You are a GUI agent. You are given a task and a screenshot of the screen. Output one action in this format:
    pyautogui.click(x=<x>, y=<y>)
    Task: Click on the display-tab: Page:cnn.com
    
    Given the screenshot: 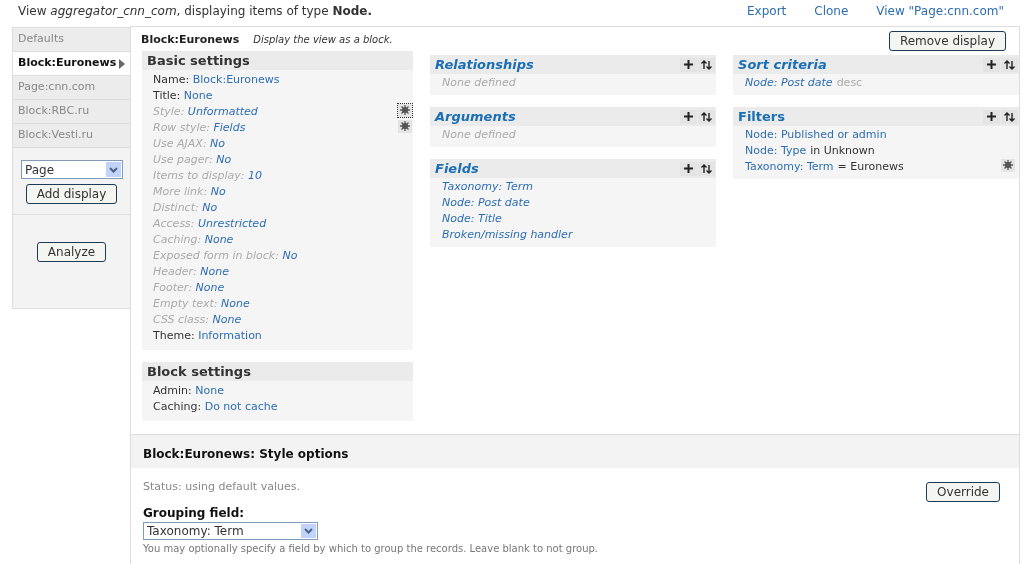 What is the action you would take?
    pyautogui.click(x=71, y=88)
    